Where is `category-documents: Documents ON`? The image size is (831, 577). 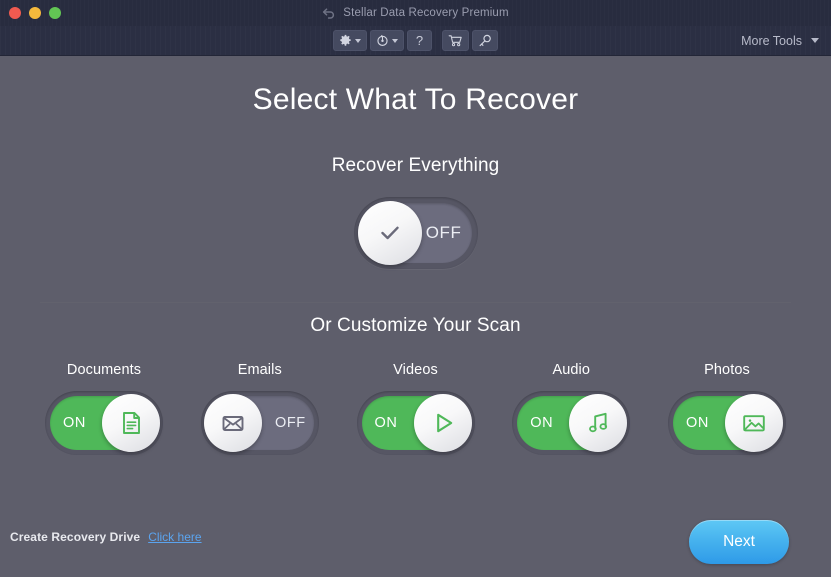
category-documents: Documents ON is located at coordinates (104, 408).